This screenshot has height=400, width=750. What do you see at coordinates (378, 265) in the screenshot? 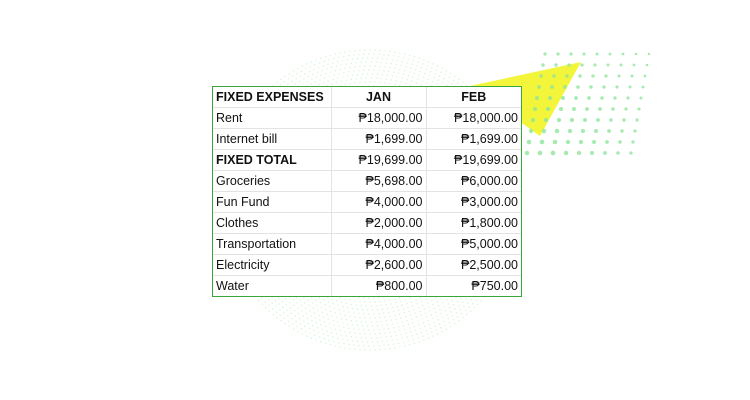
I see `cell-jan: ₱2,600.00` at bounding box center [378, 265].